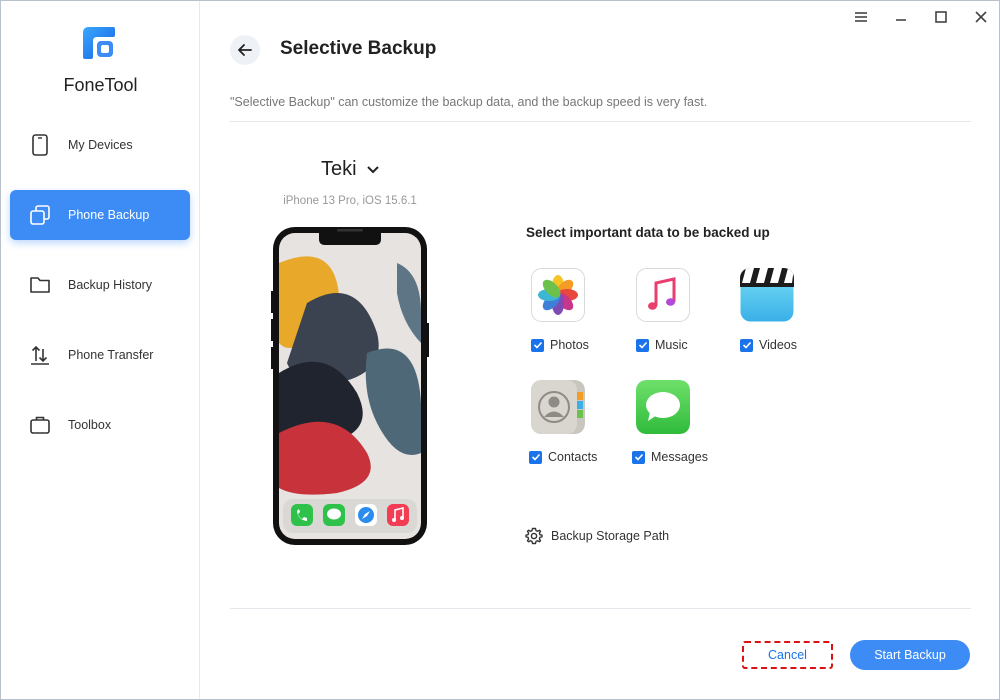 This screenshot has width=1000, height=700. I want to click on messages-icon, so click(663, 407).